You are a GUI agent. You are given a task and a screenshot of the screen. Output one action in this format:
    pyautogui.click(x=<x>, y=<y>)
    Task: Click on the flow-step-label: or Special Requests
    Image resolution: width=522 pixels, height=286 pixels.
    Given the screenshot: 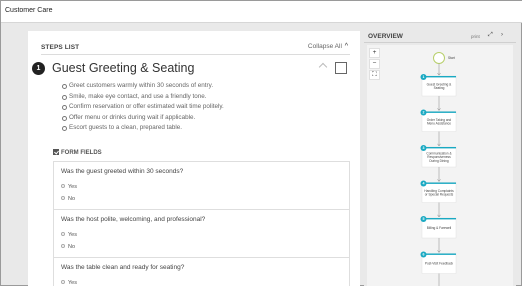 What is the action you would take?
    pyautogui.click(x=439, y=195)
    